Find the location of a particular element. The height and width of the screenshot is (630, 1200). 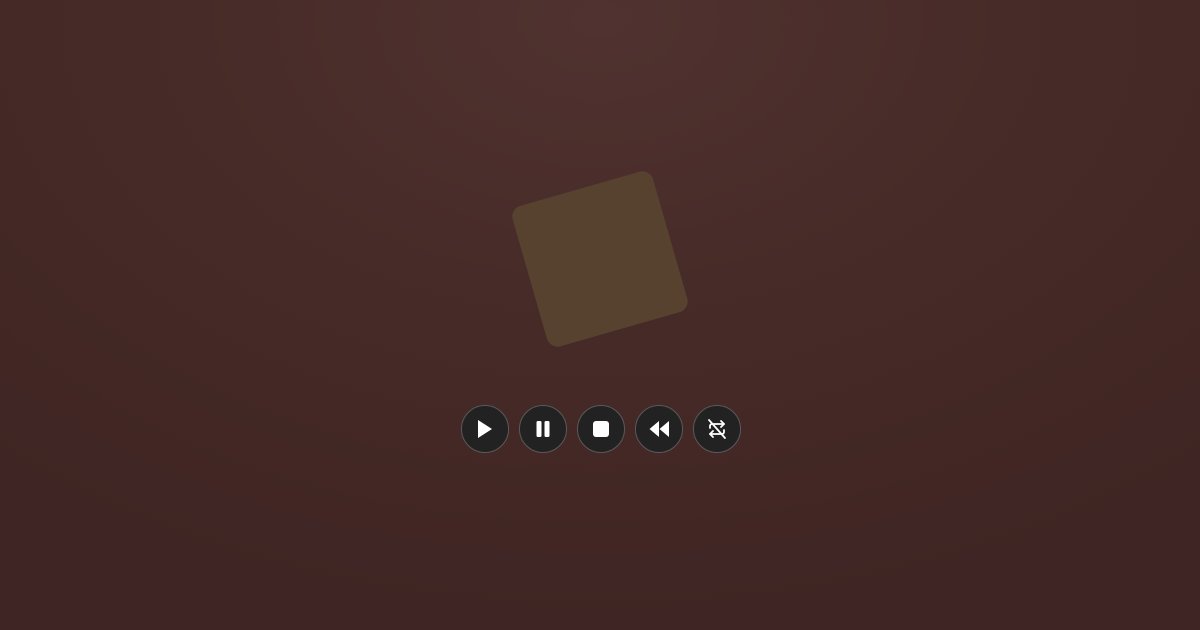

stop-button is located at coordinates (601, 429).